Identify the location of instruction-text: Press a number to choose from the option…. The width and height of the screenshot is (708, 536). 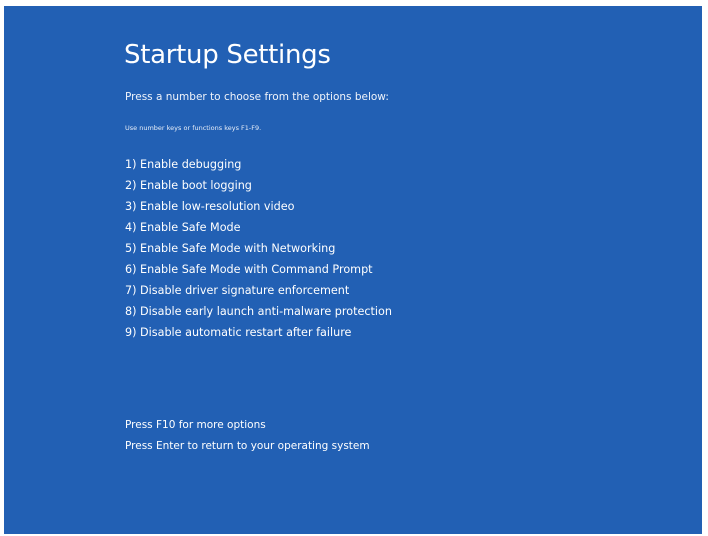
(257, 97).